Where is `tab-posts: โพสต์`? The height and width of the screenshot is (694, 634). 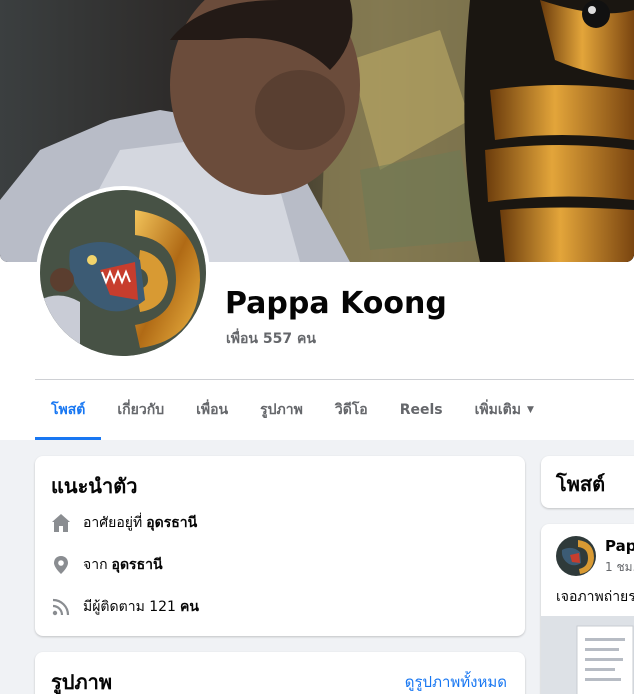
tab-posts: โพสต์ is located at coordinates (68, 411).